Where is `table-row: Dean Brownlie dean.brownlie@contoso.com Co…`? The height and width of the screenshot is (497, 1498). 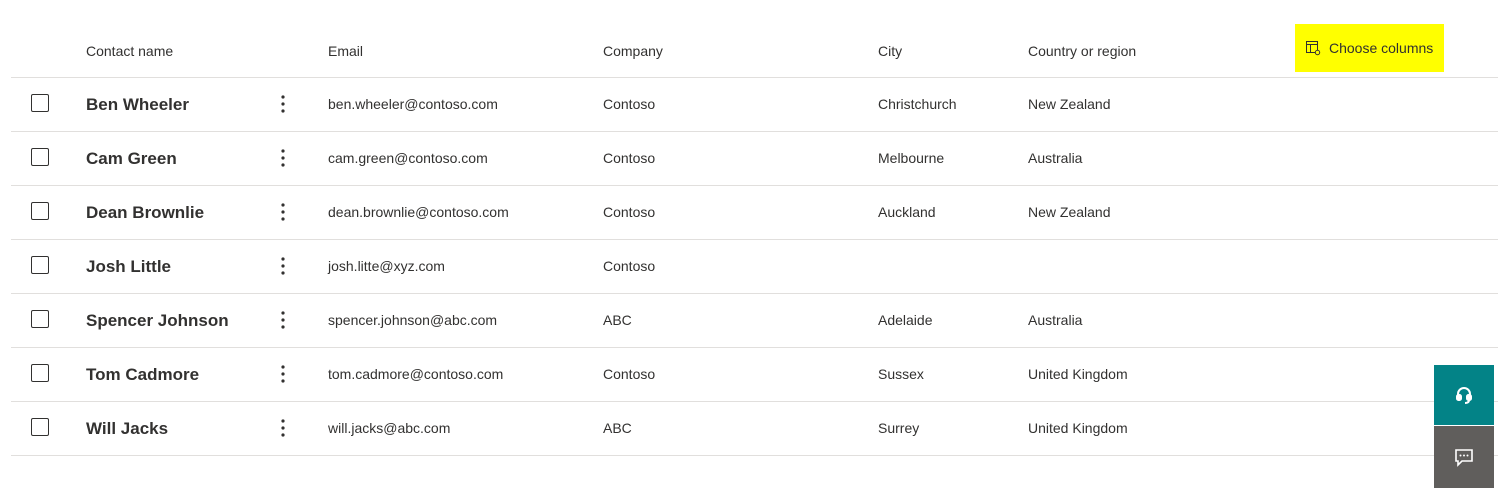
table-row: Dean Brownlie dean.brownlie@contoso.com Co… is located at coordinates (754, 213).